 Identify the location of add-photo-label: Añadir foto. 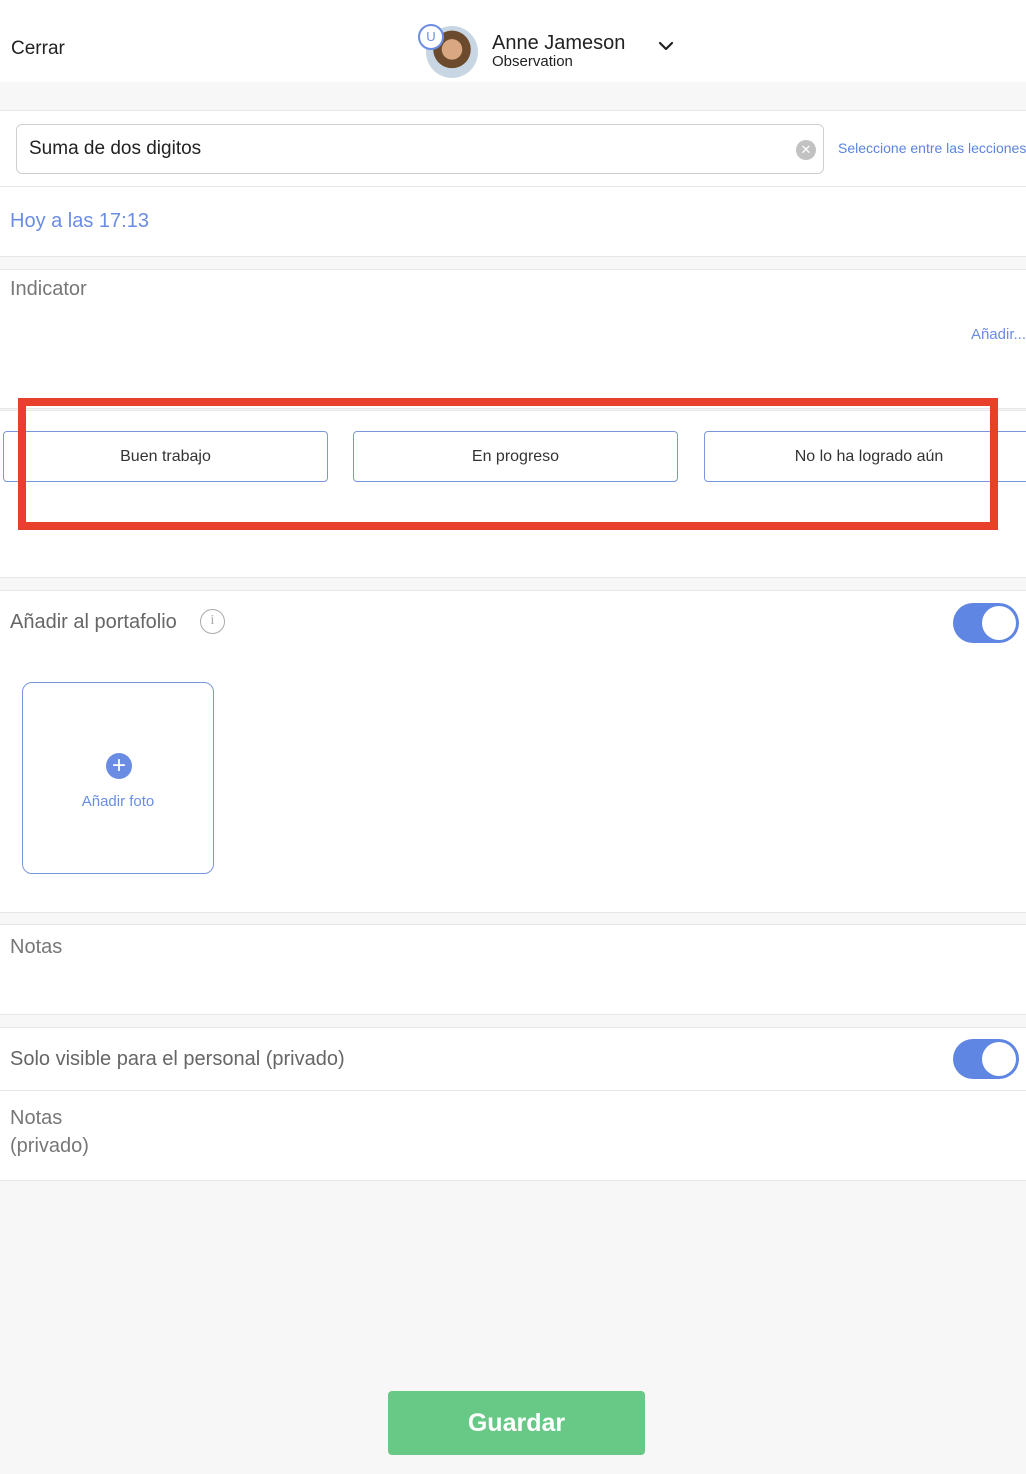
(118, 801).